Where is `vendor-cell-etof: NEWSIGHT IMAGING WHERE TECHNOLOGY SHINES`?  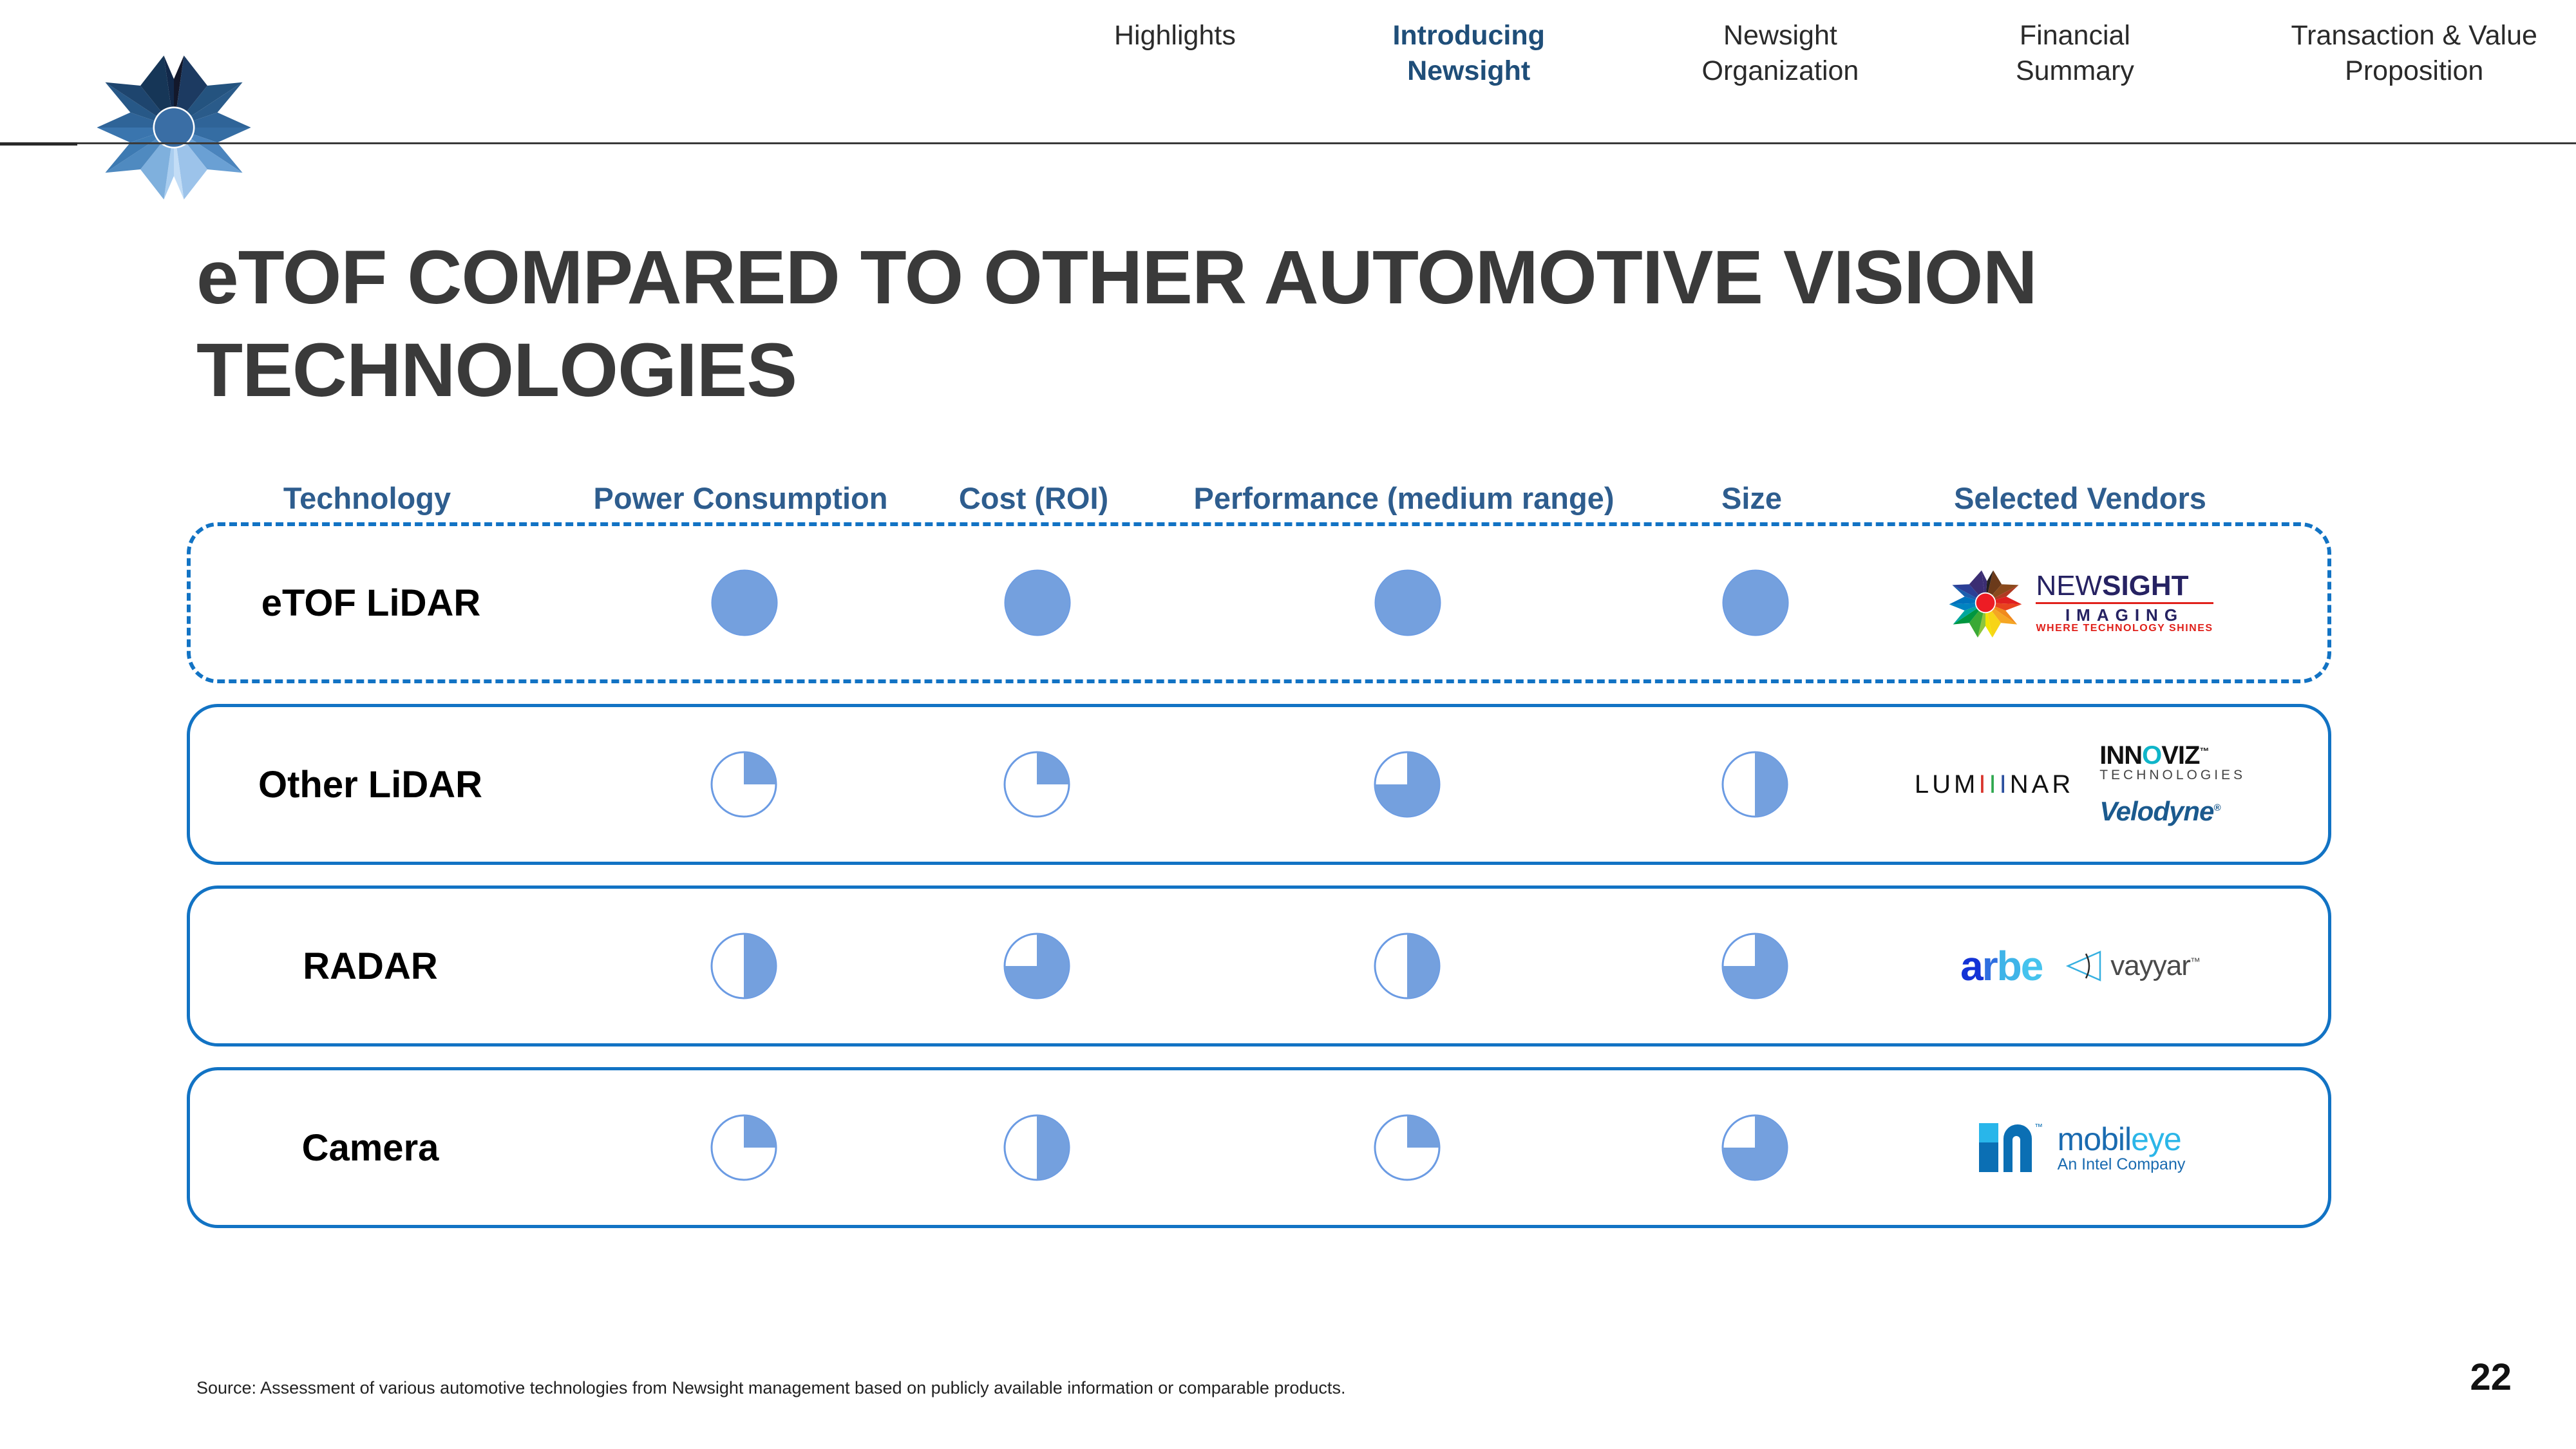
vendor-cell-etof: NEWSIGHT IMAGING WHERE TECHNOLOGY SHINES is located at coordinates (2080, 603).